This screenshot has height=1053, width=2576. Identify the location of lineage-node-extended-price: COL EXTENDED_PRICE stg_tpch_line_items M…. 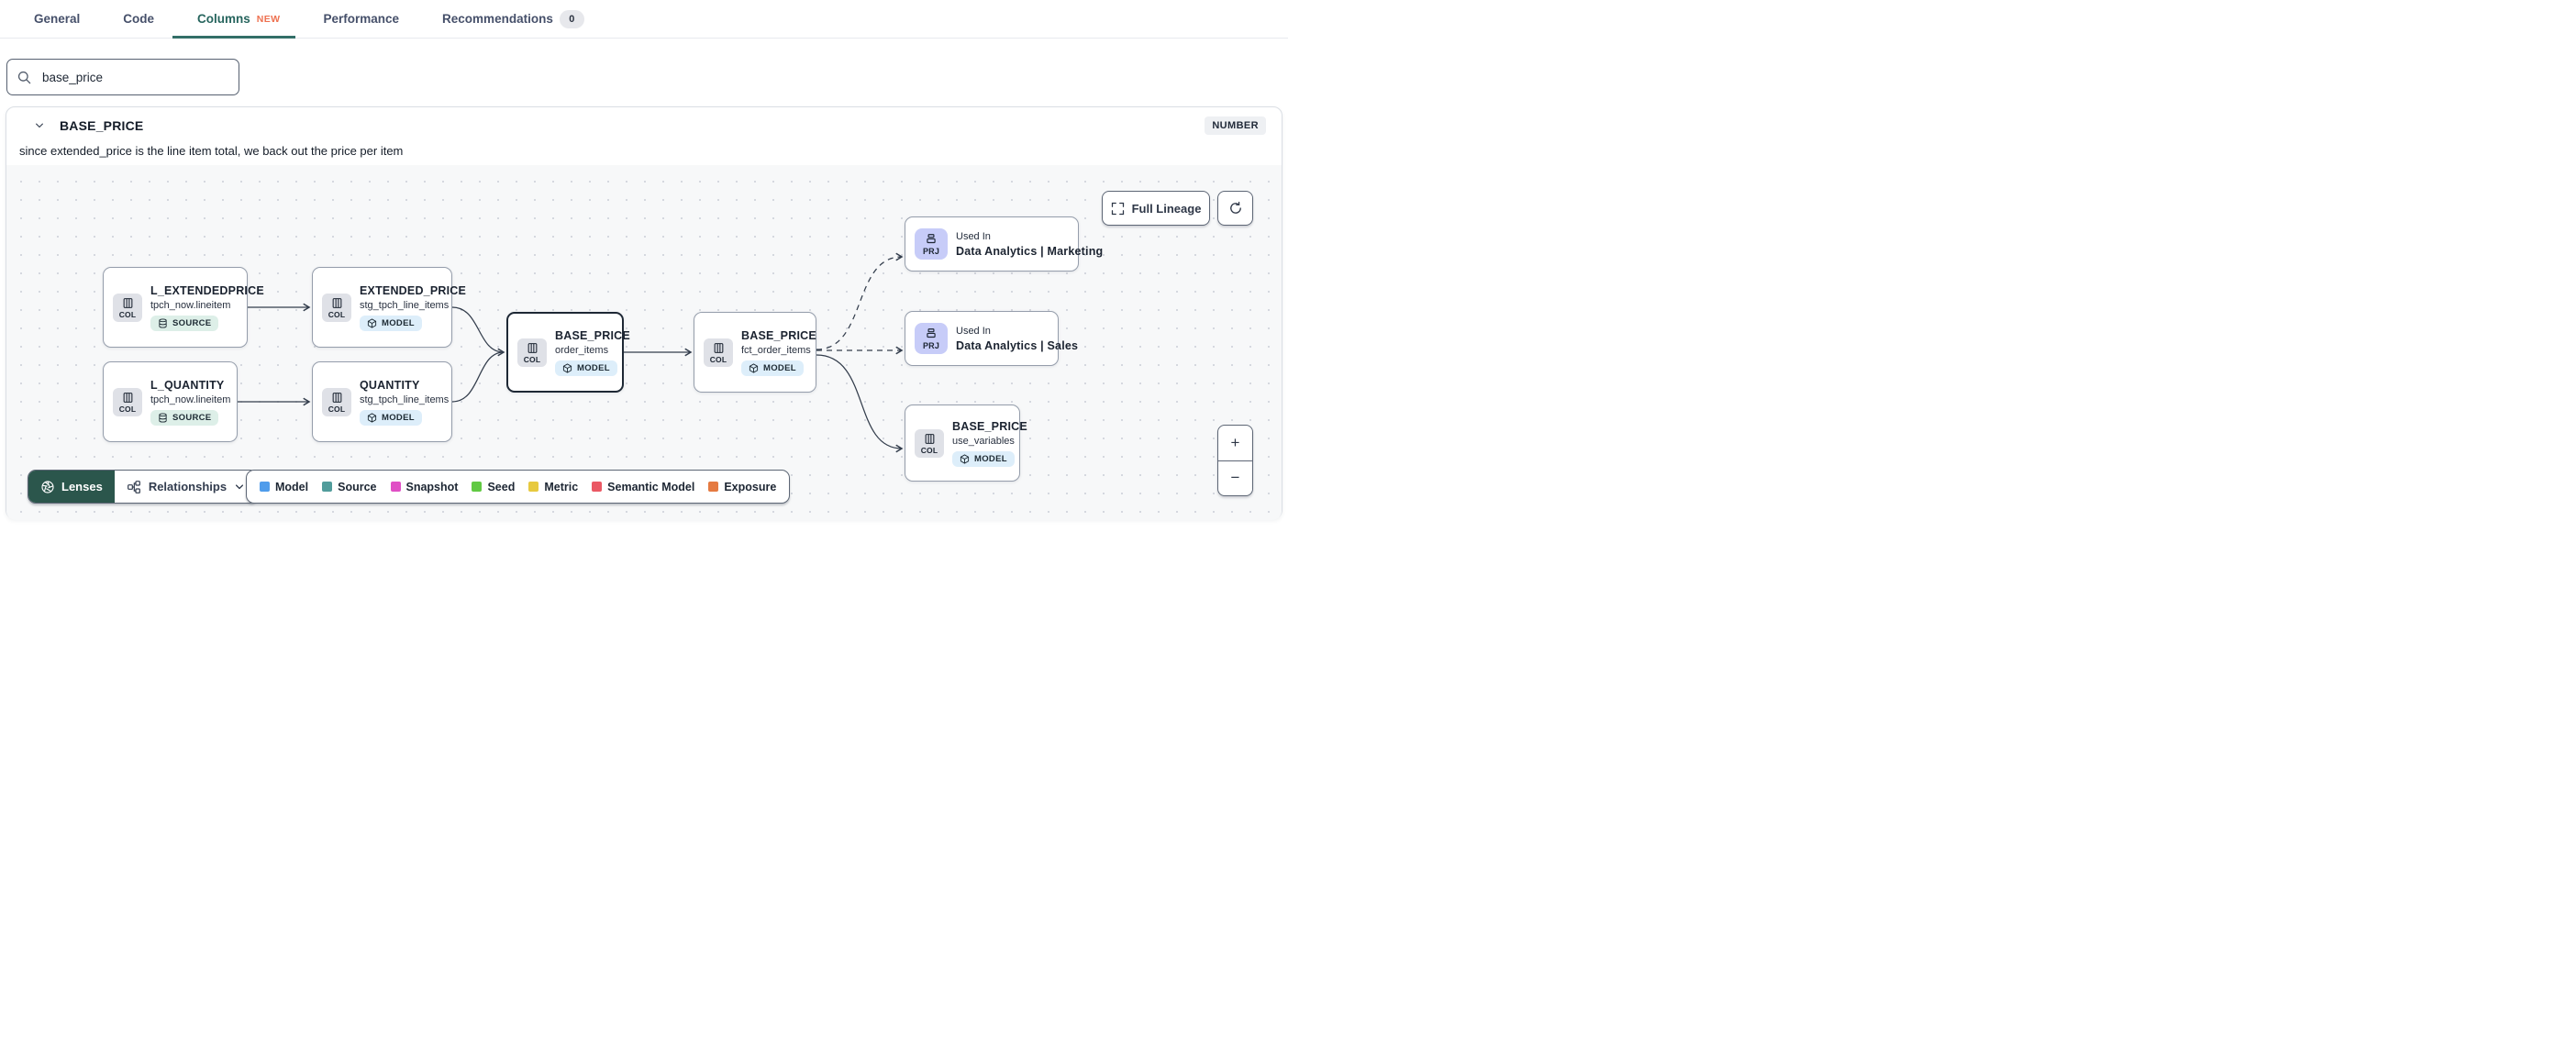
(389, 307).